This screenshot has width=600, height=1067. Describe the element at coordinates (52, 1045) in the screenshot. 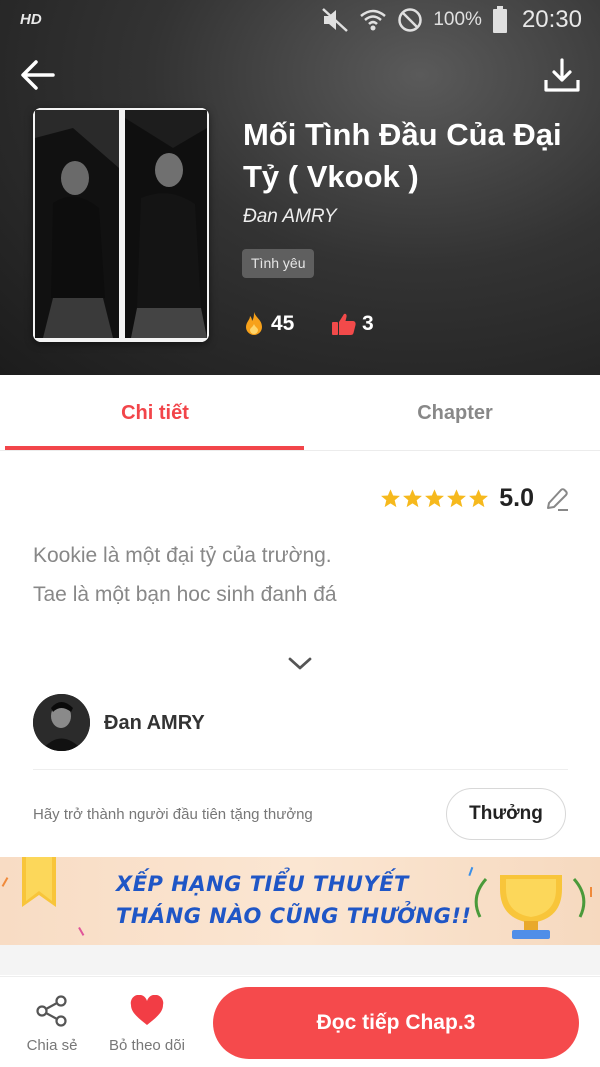

I see `share-label: Chia sẻ` at that location.